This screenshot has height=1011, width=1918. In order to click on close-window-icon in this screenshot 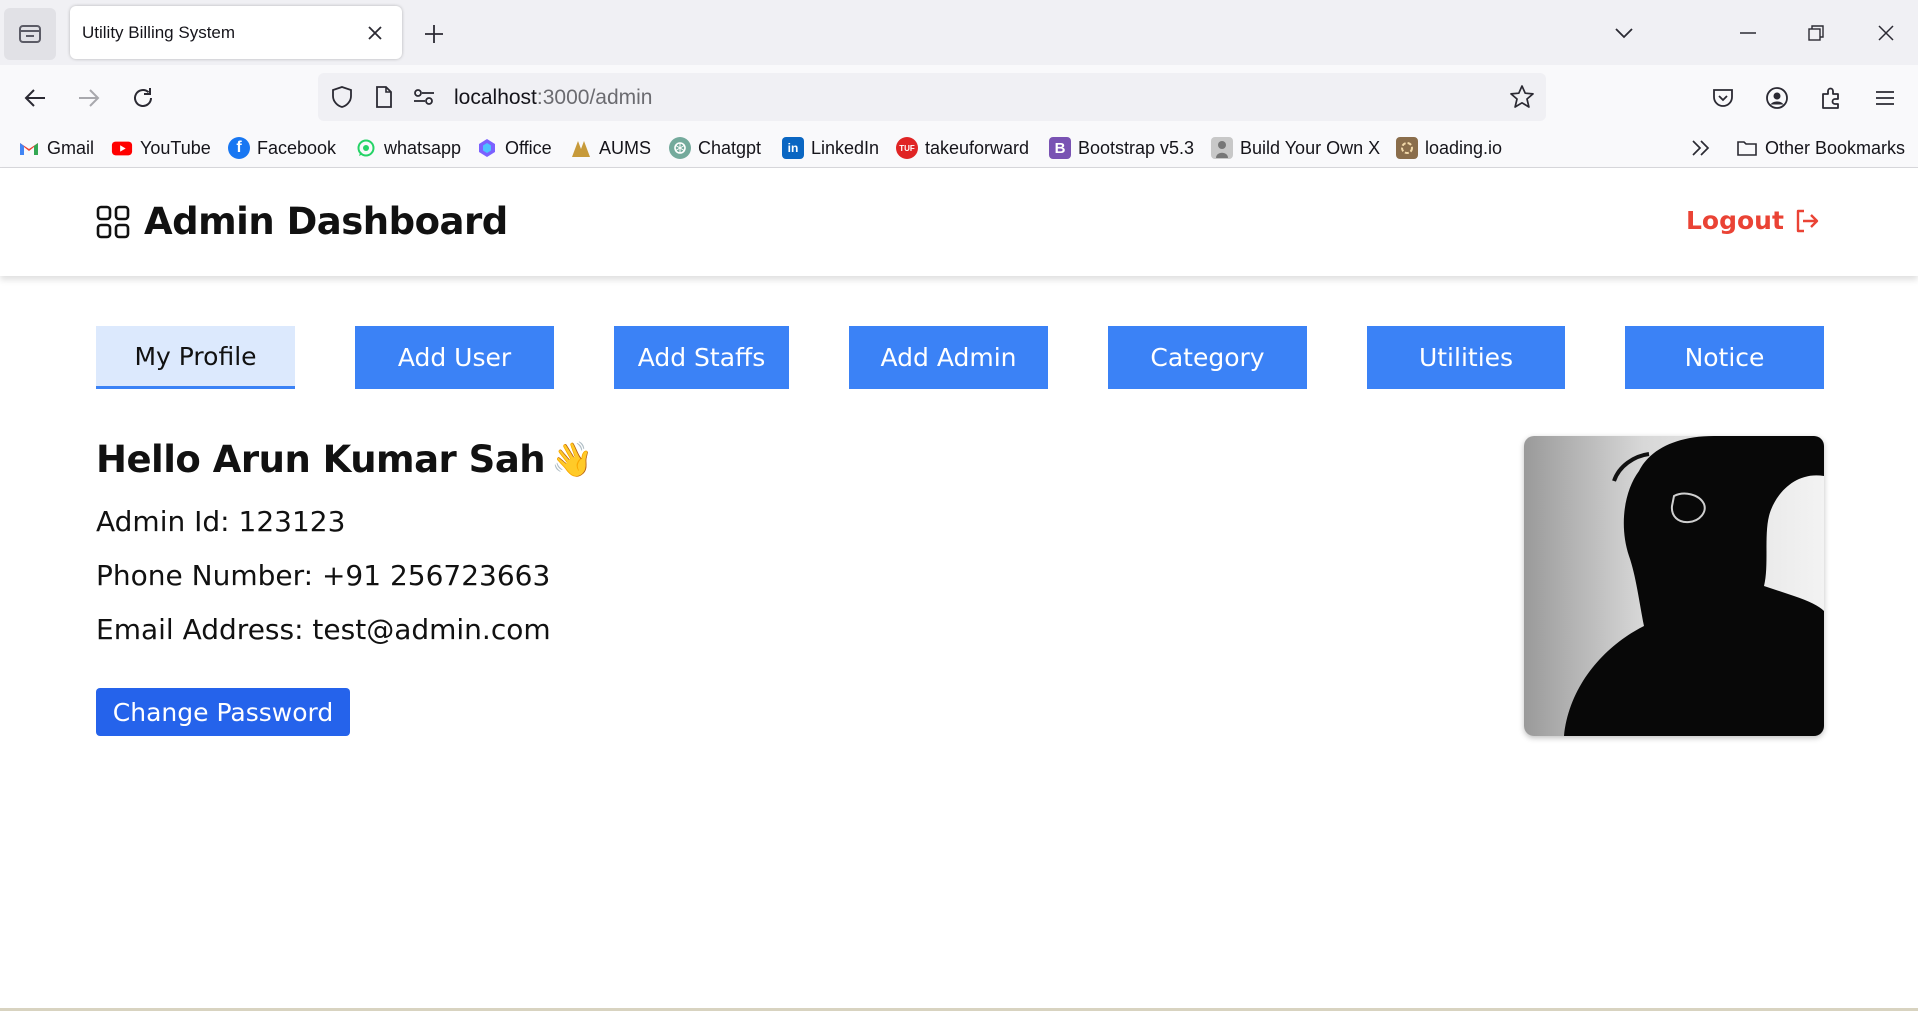, I will do `click(1886, 33)`.